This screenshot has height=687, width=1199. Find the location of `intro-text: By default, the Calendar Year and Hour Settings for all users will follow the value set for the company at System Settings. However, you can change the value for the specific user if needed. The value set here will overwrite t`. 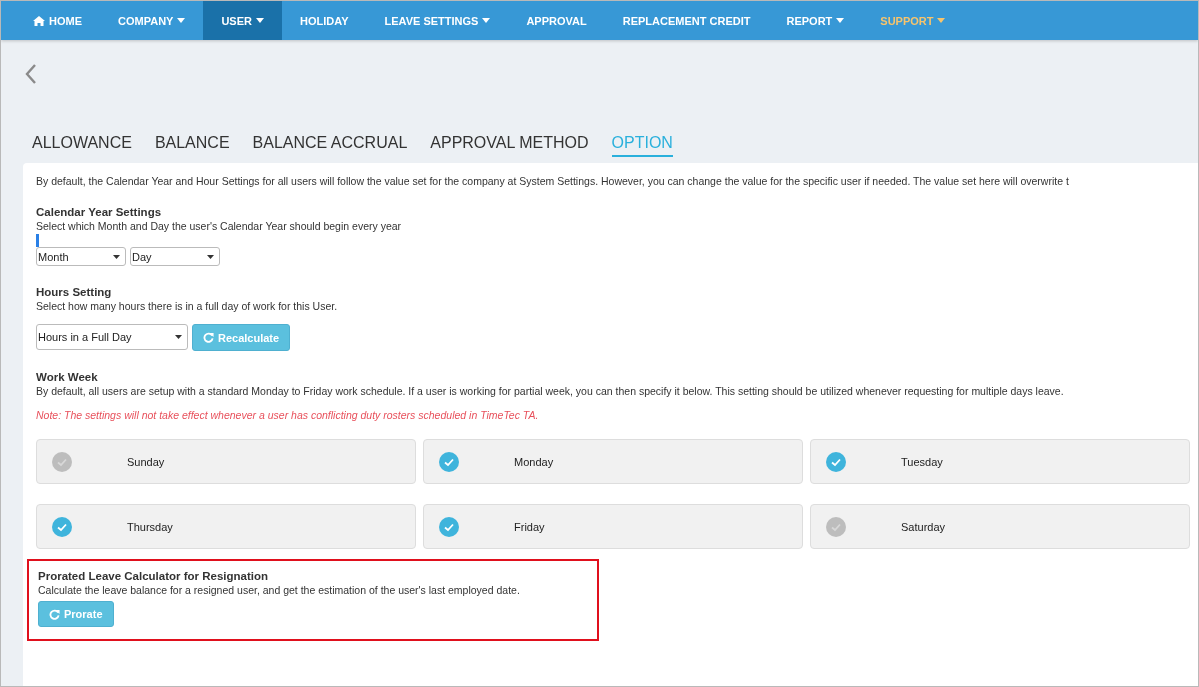

intro-text: By default, the Calendar Year and Hour Settings for all users will follow the value set for the company at System Settings. However, you can change the value for the specific user if needed. The value set here will overwrite t is located at coordinates (553, 181).